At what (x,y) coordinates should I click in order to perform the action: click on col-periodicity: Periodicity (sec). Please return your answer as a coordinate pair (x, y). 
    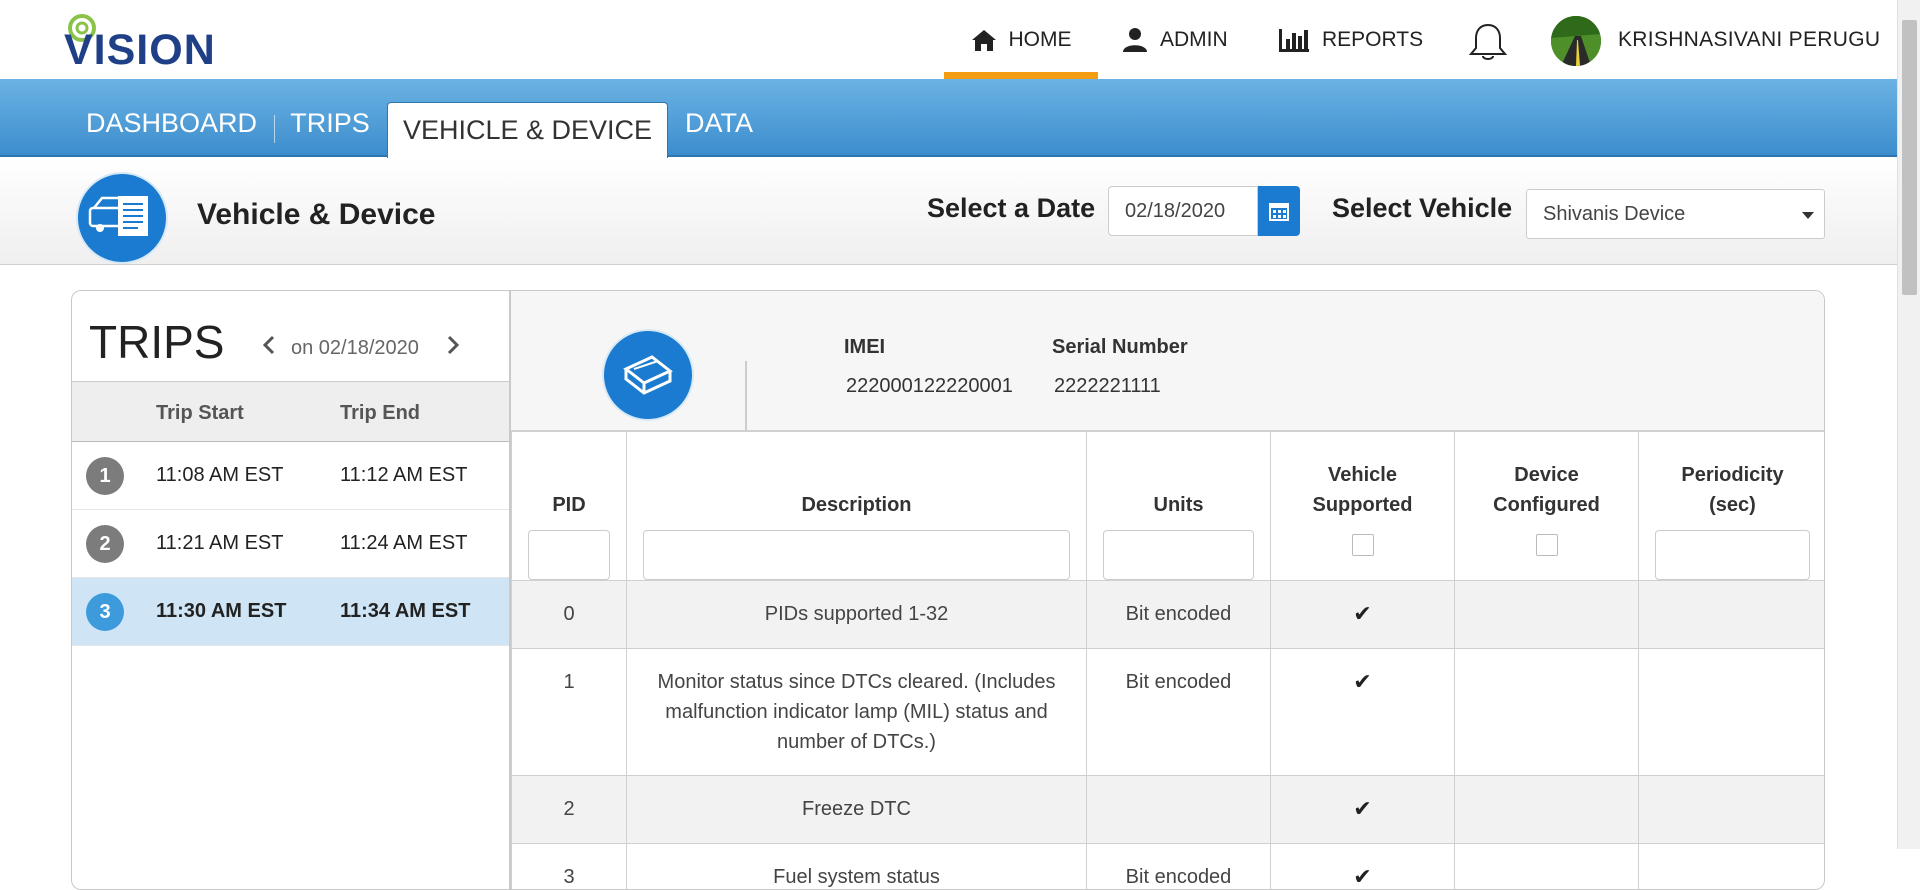
    Looking at the image, I should click on (1732, 506).